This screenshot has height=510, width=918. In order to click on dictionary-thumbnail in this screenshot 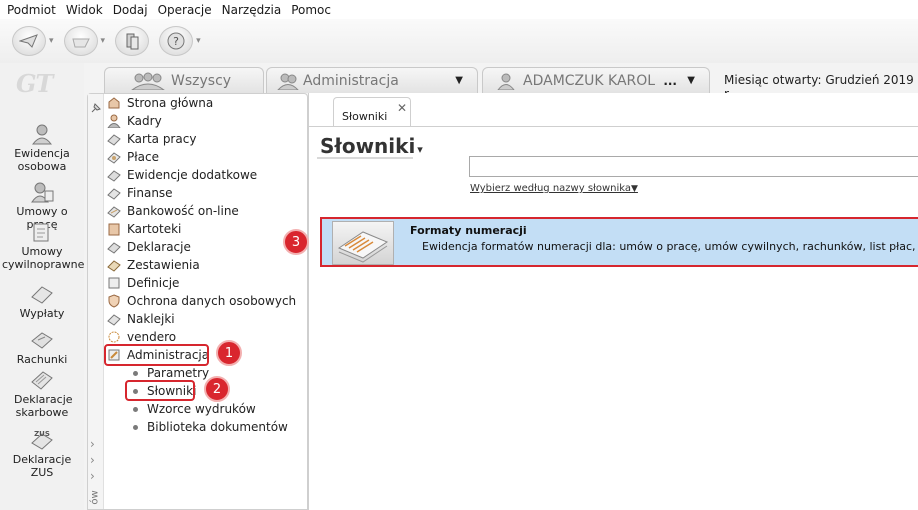, I will do `click(363, 243)`.